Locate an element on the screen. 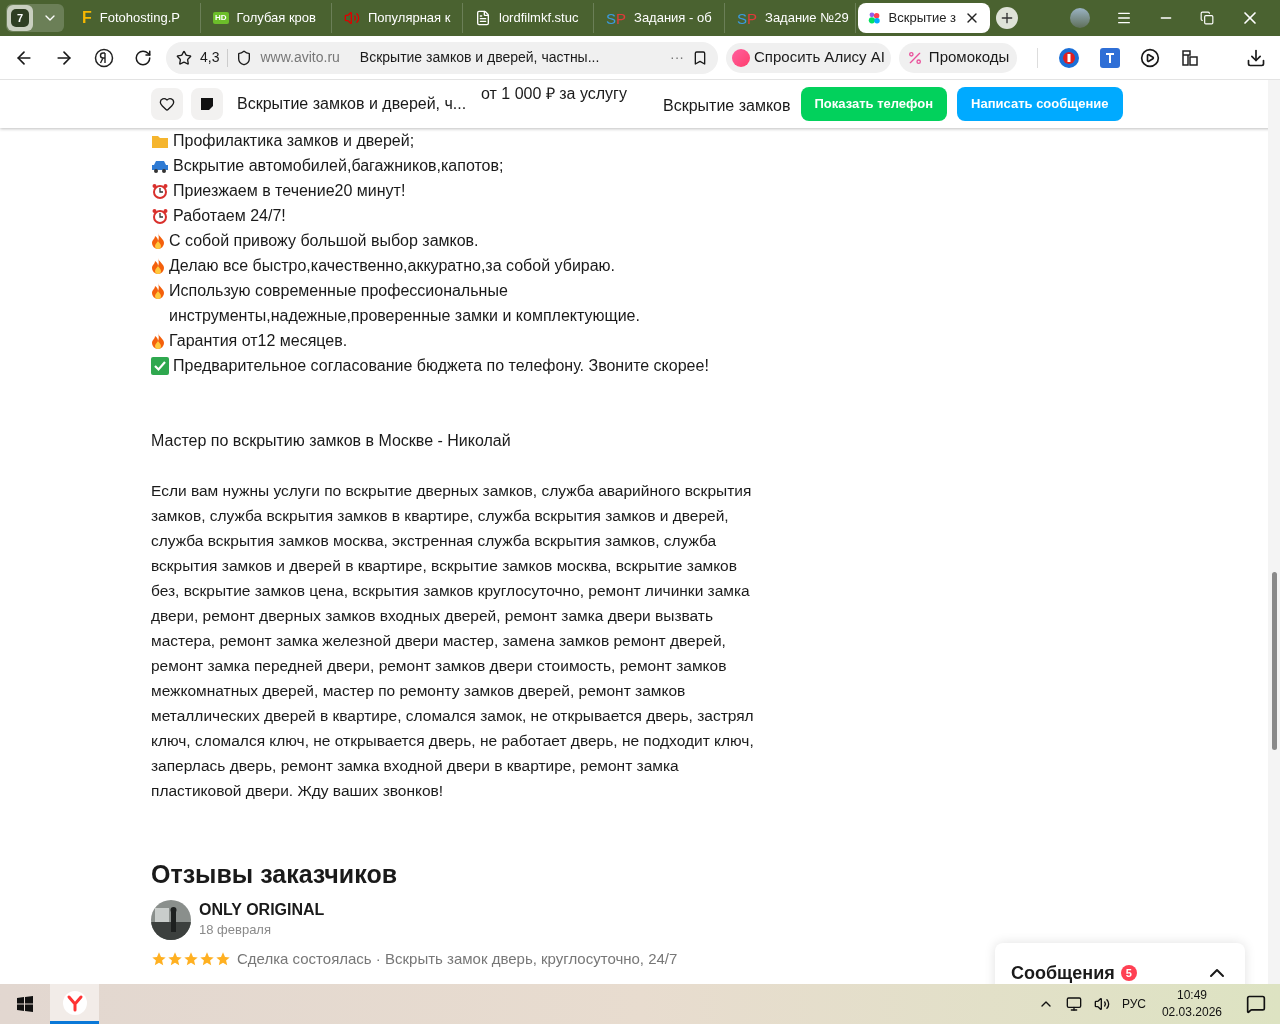 Image resolution: width=1280 pixels, height=1024 pixels. reviewer-name: ONLY ORIGINAL is located at coordinates (262, 910).